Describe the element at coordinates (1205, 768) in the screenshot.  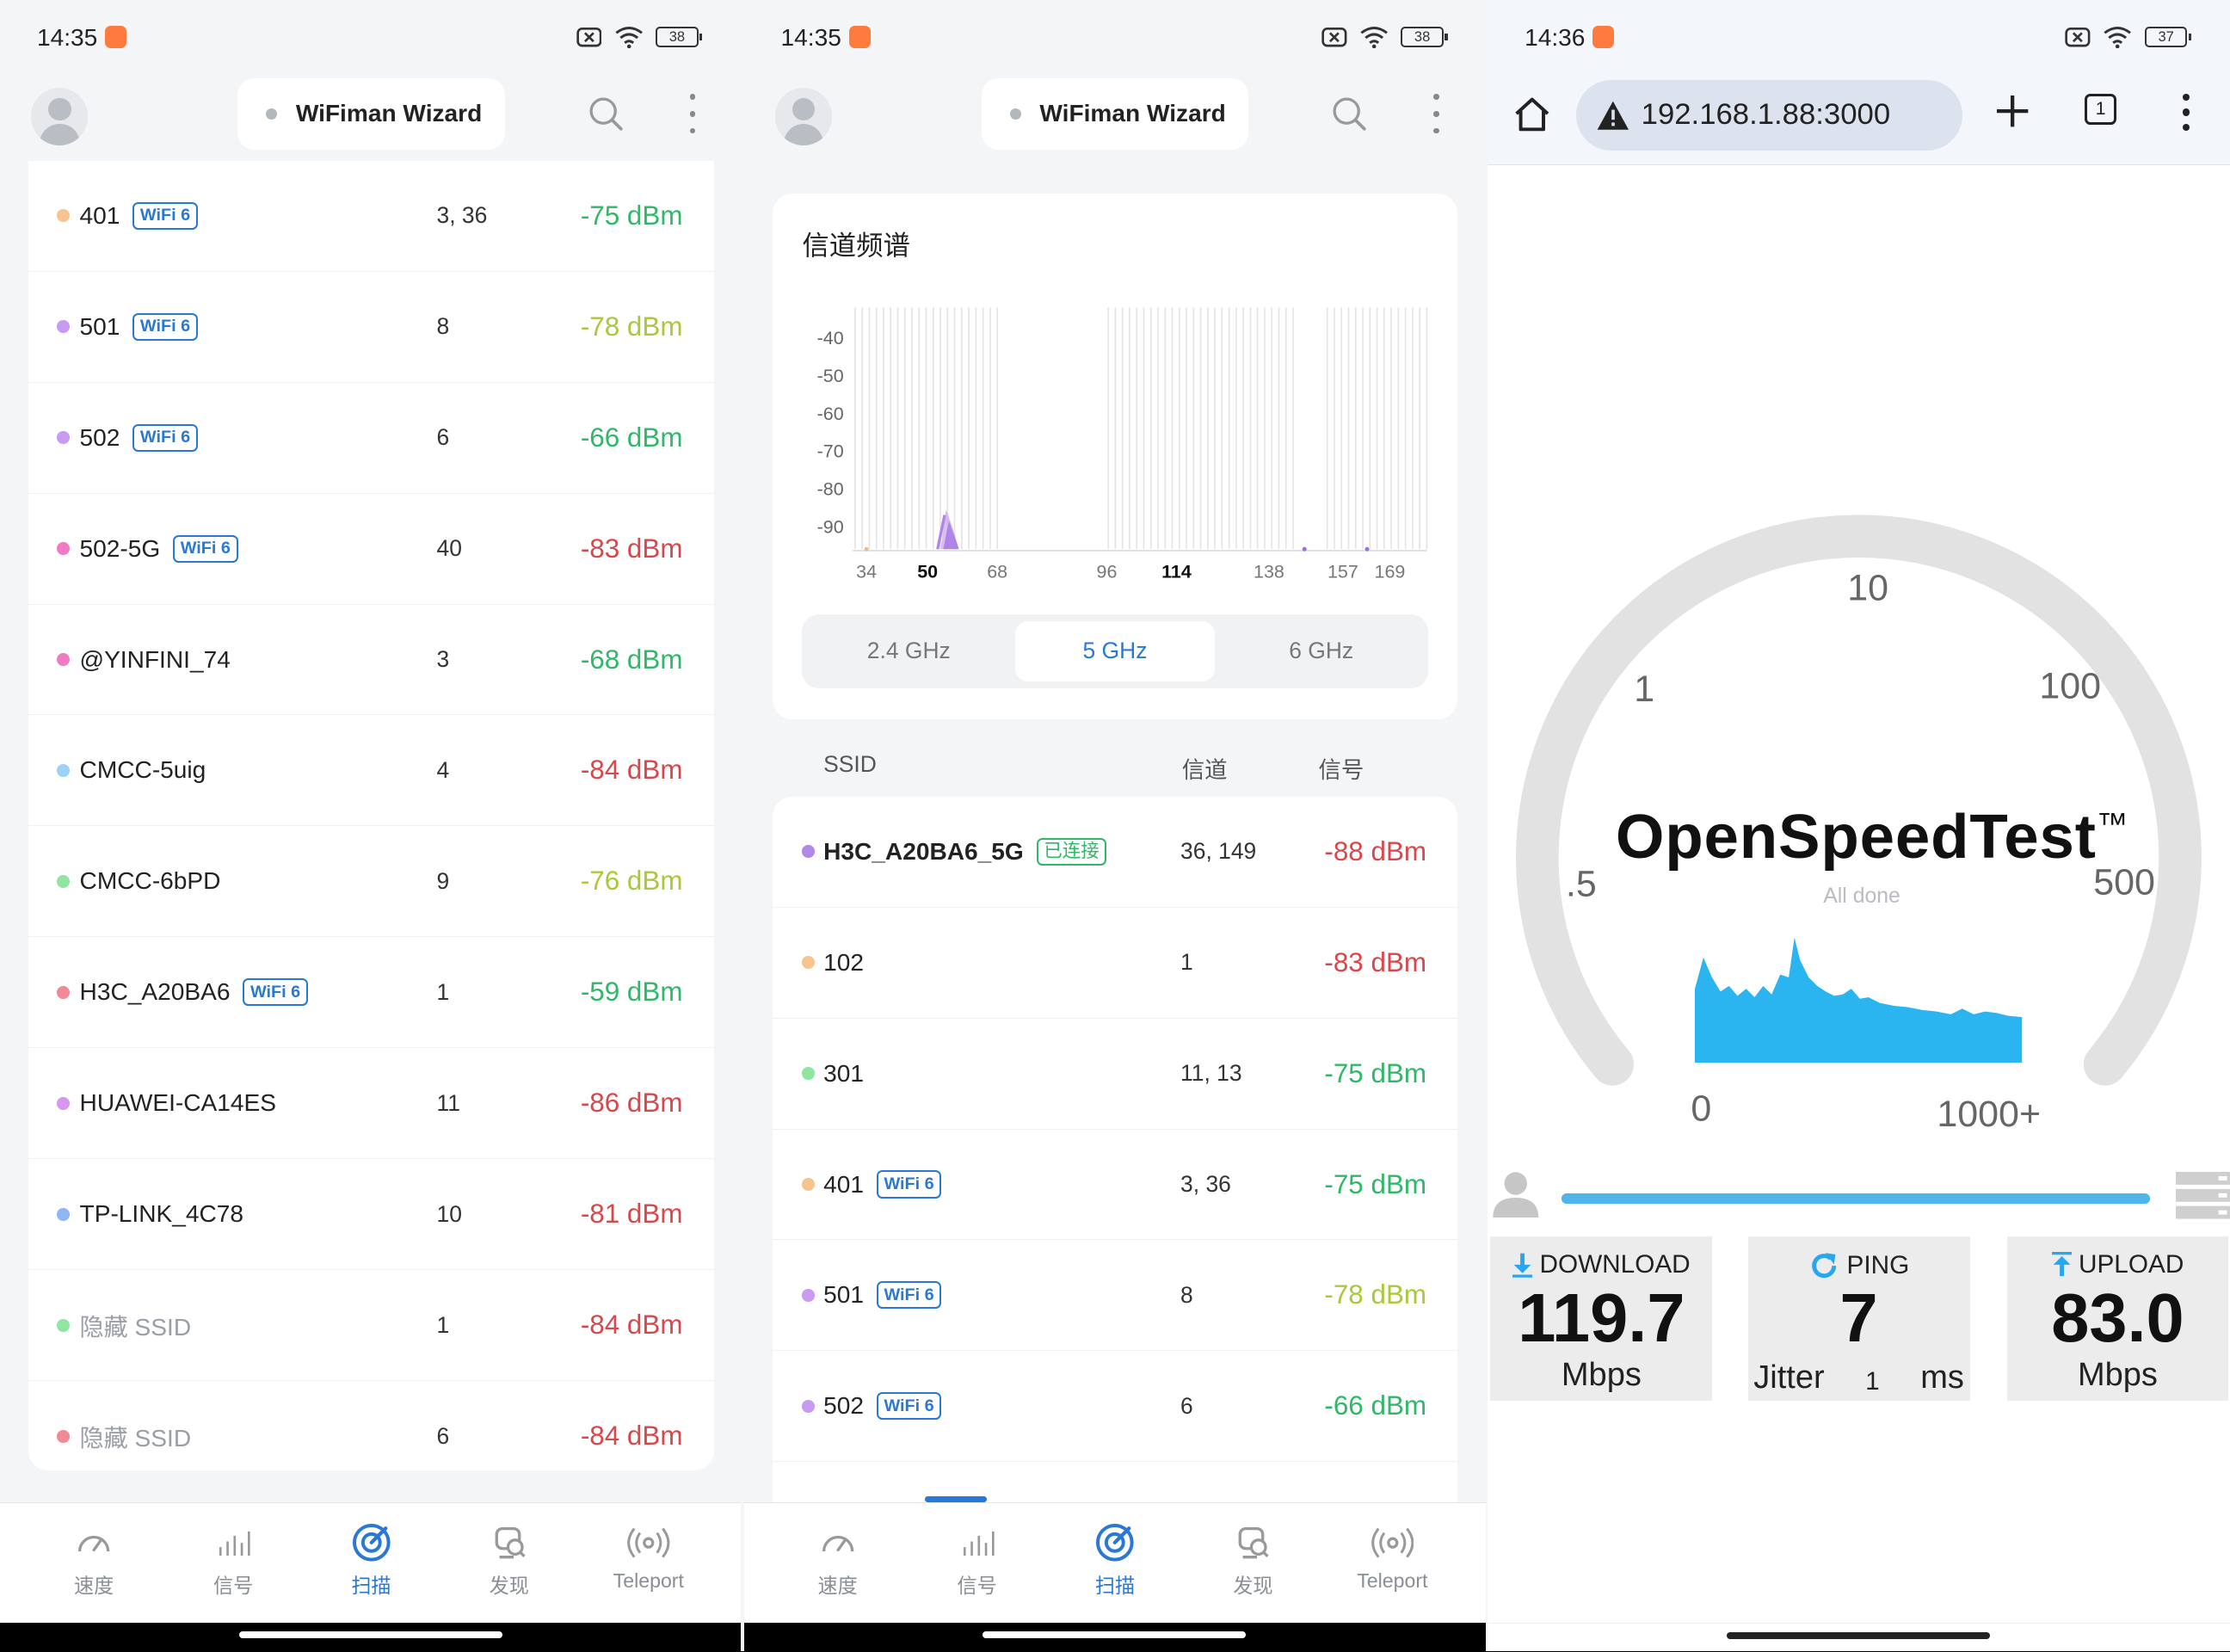
I see `column-channel: 信道` at that location.